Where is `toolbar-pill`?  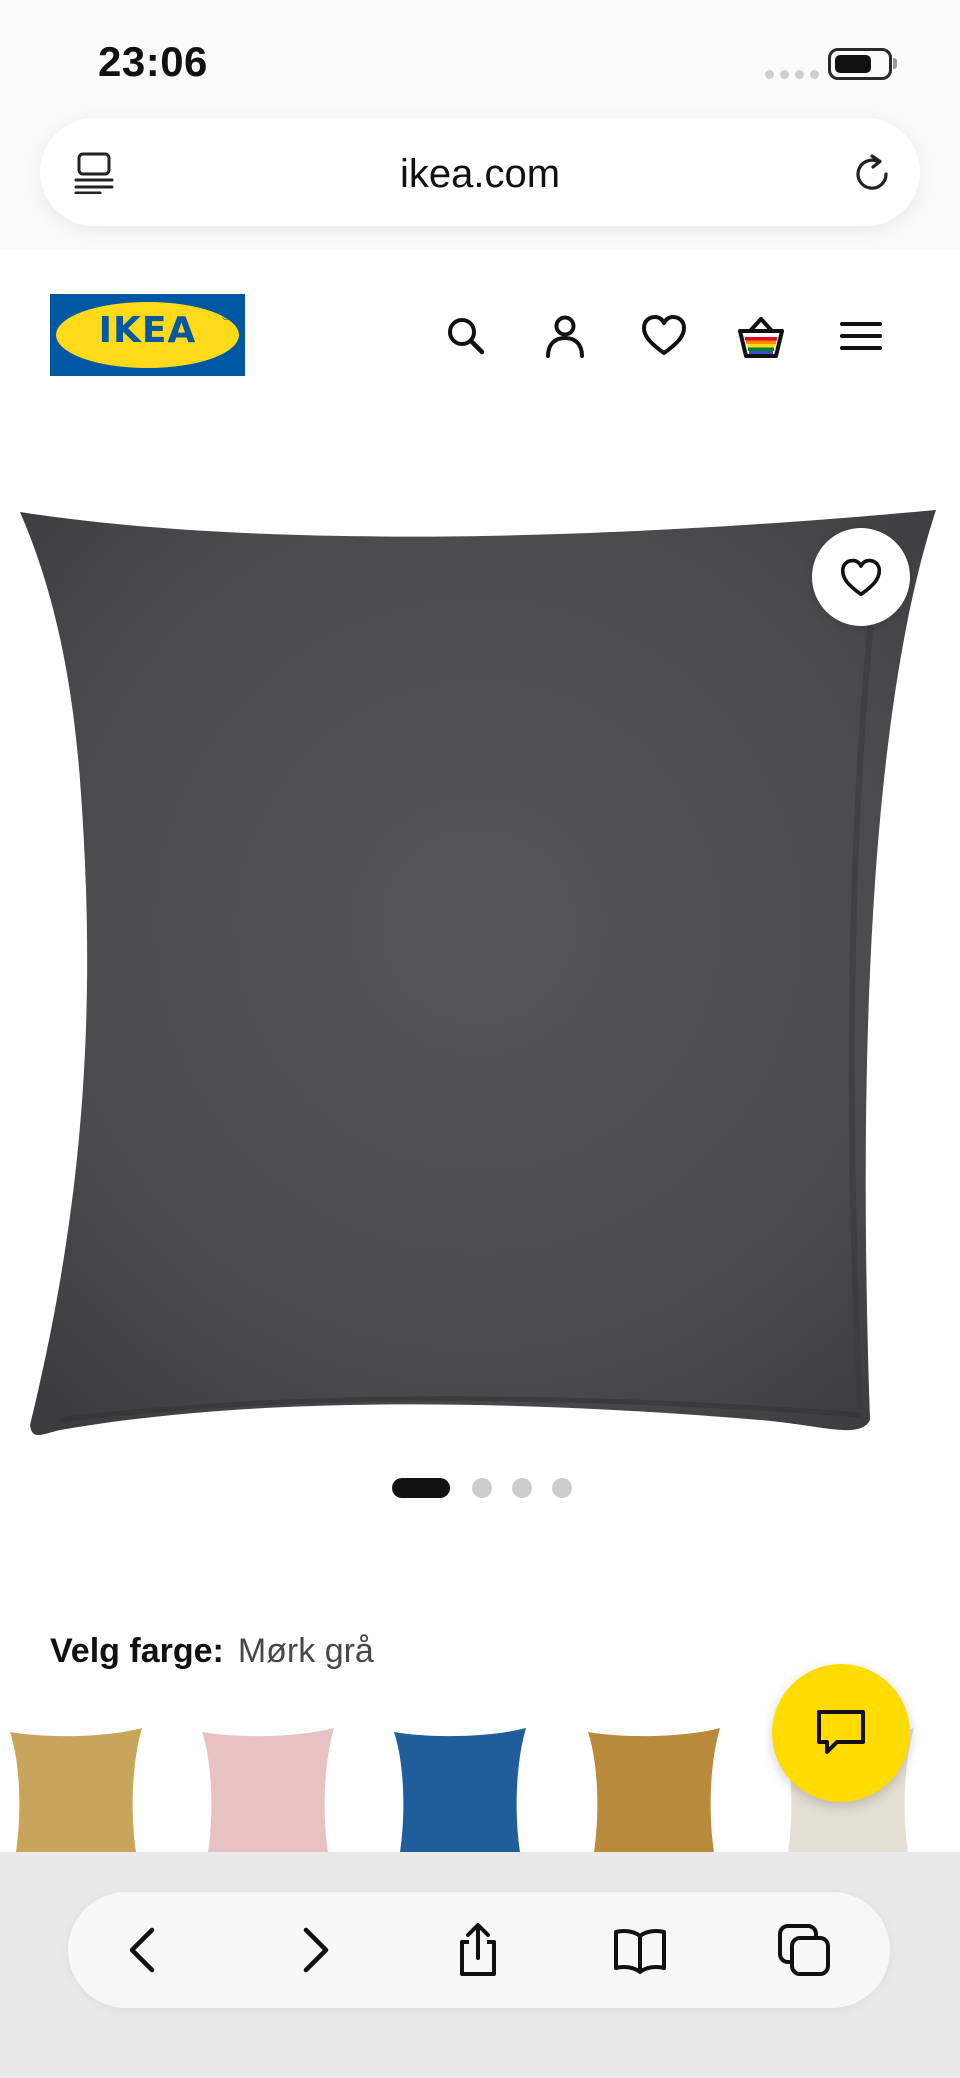
toolbar-pill is located at coordinates (479, 1950).